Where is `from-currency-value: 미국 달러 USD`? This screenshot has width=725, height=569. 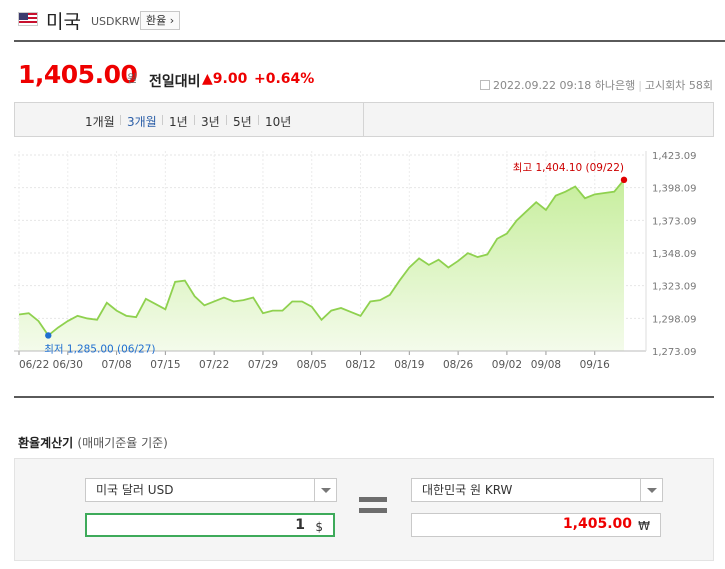
from-currency-value: 미국 달러 USD is located at coordinates (135, 490).